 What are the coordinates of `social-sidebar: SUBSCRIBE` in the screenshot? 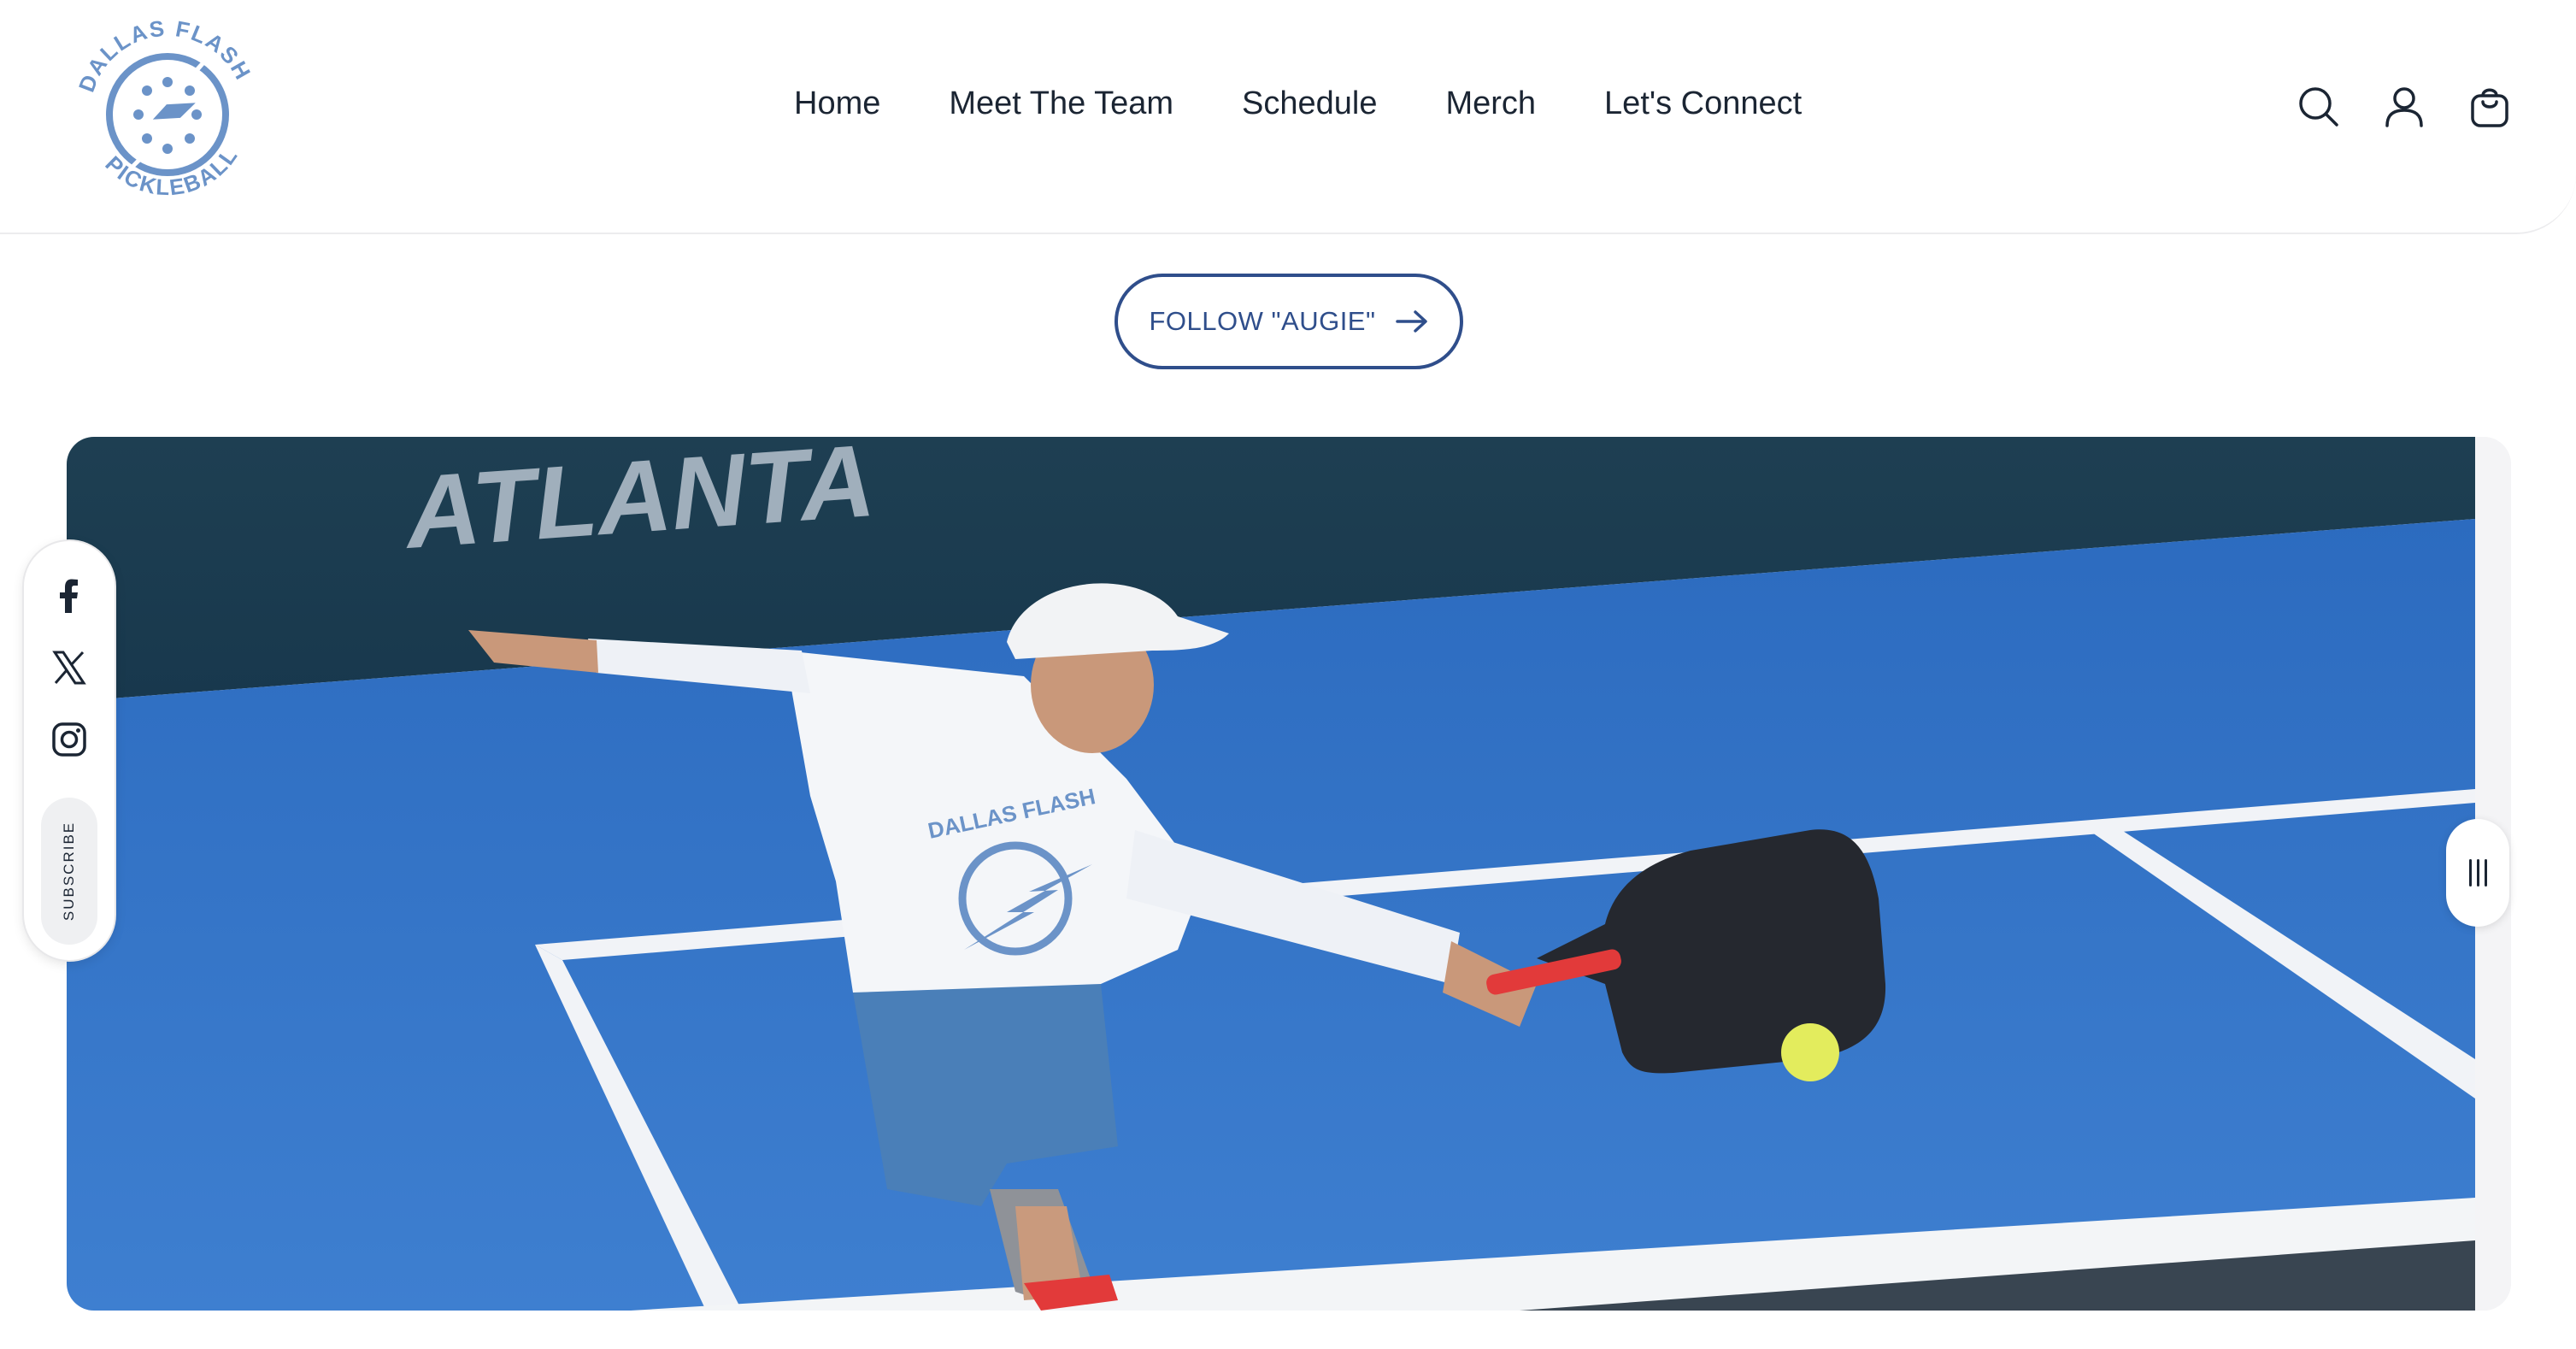 It's located at (69, 750).